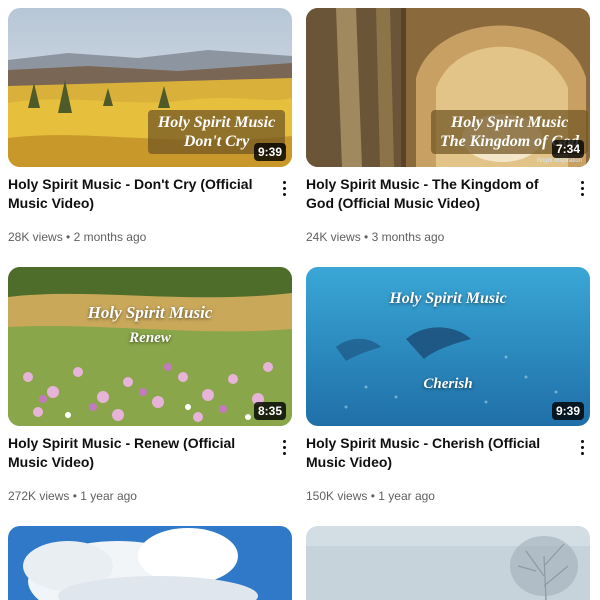 The height and width of the screenshot is (600, 600). I want to click on thumbnail-overlay-text: Holy Spirit Music Renew, so click(150, 325).